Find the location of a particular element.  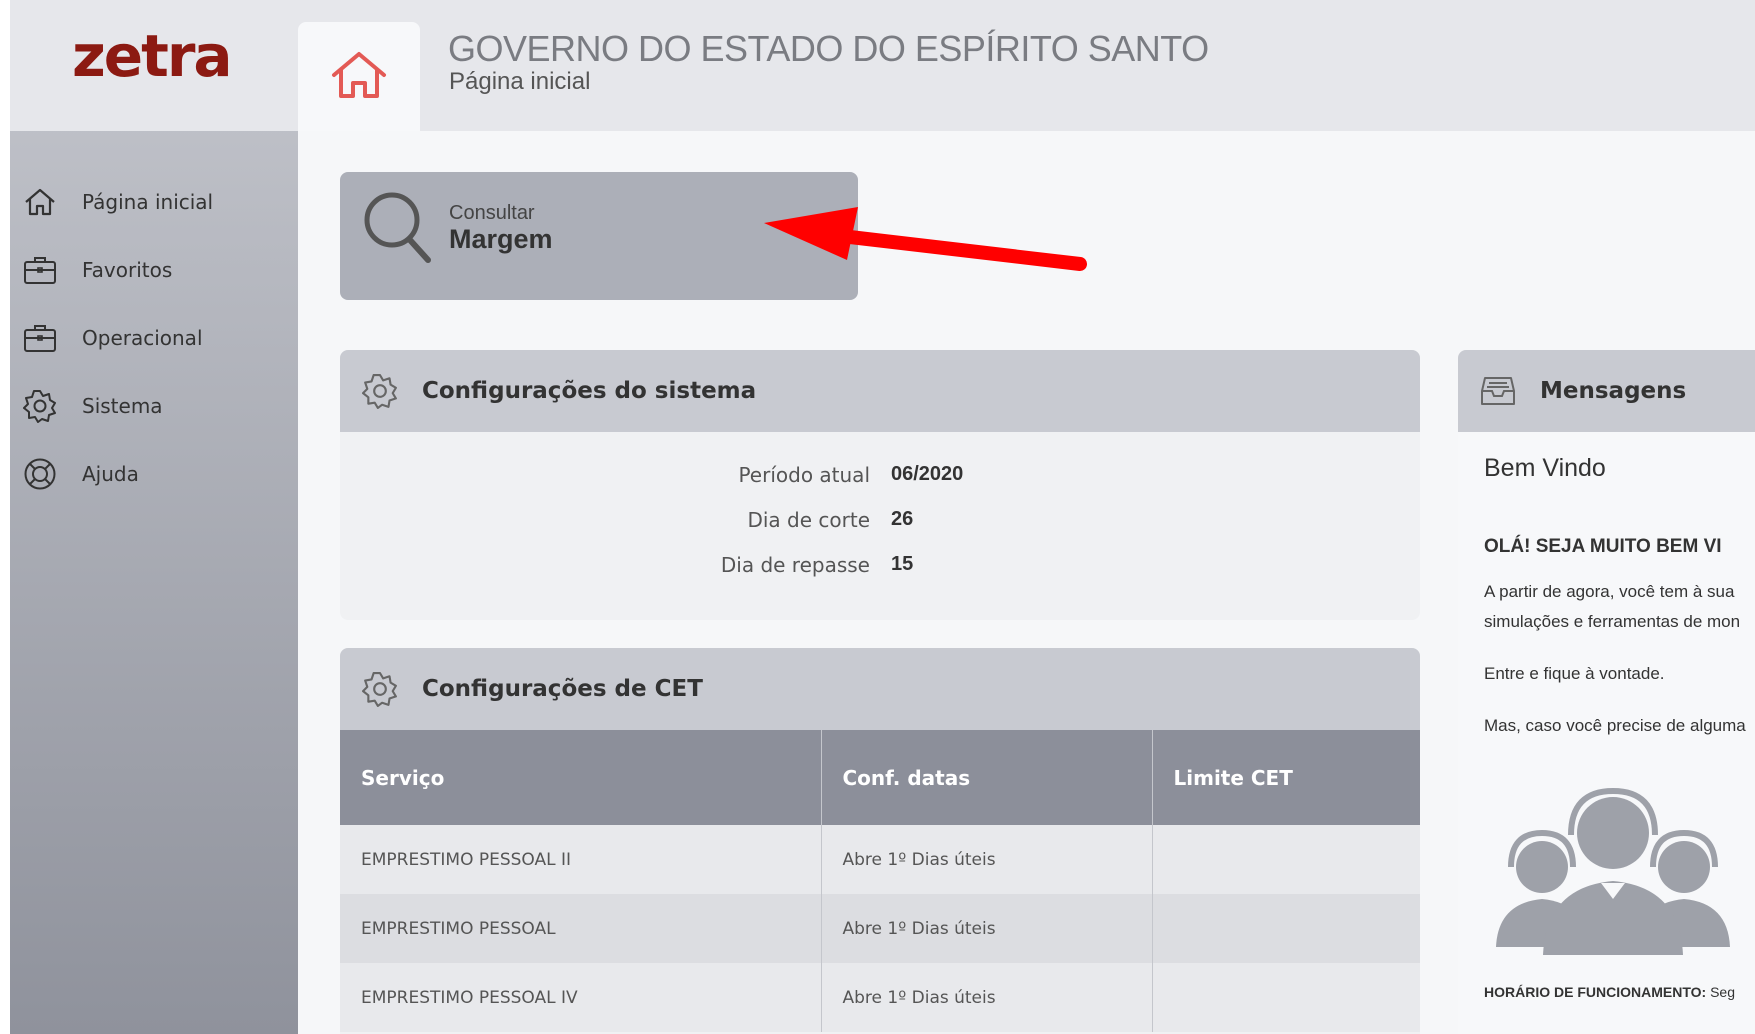

sidebar-item-label: Favoritos is located at coordinates (127, 270).